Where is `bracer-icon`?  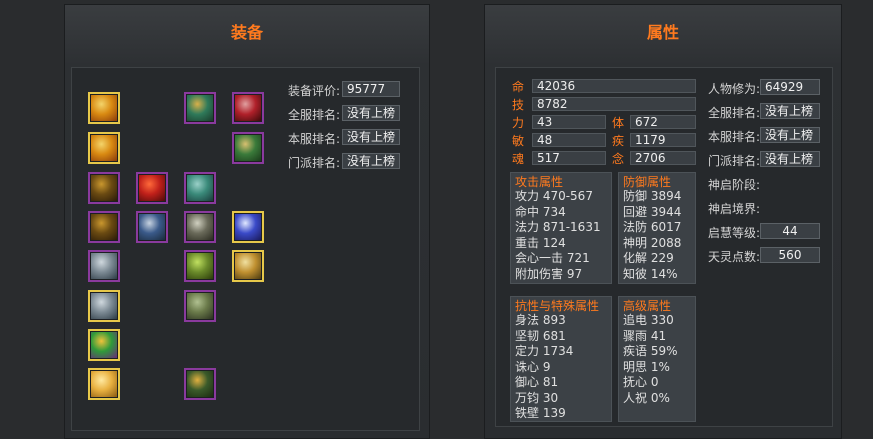
bracer-icon is located at coordinates (152, 227).